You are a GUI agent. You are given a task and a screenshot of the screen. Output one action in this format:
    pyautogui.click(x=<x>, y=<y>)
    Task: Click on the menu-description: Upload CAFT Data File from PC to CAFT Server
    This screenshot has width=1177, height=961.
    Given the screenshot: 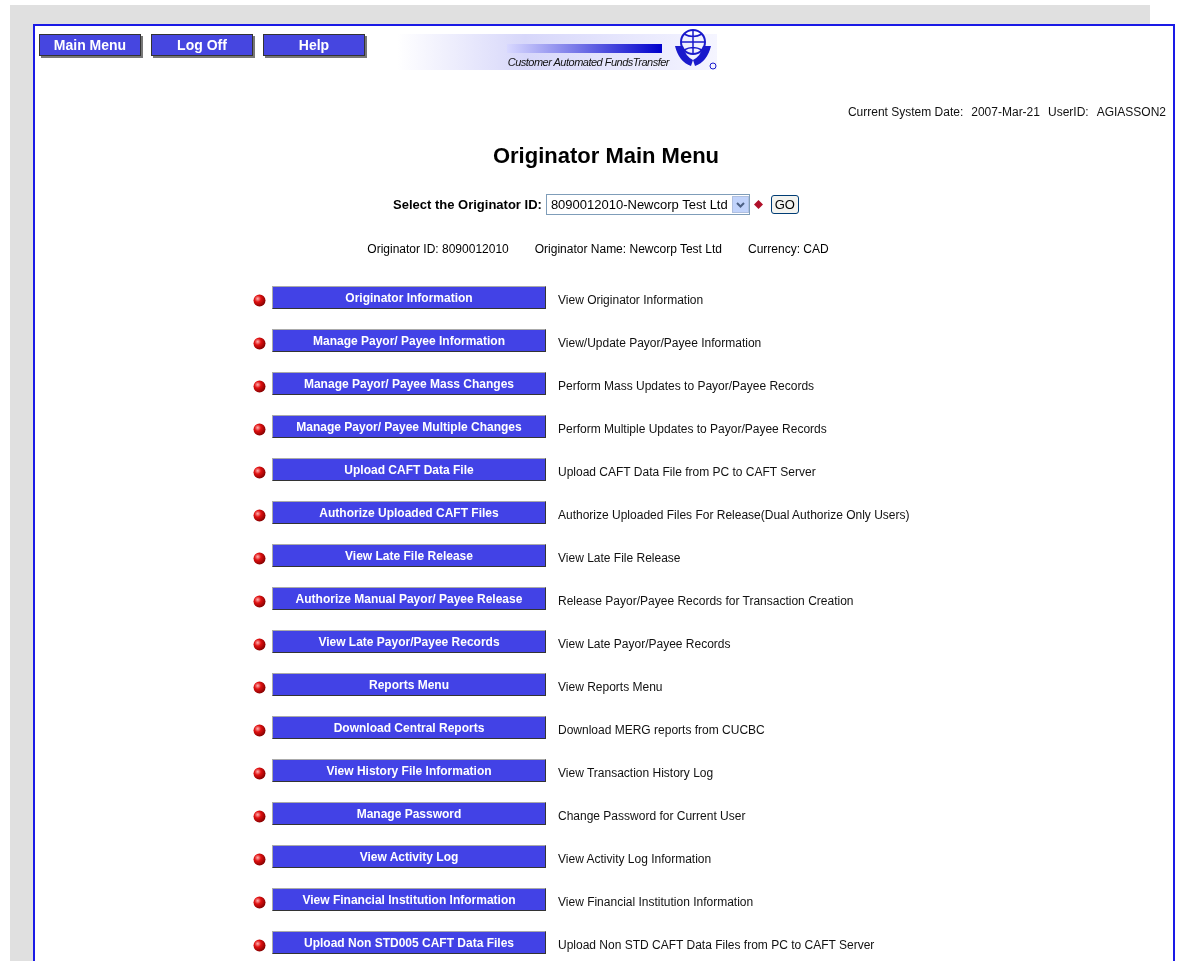 What is the action you would take?
    pyautogui.click(x=687, y=471)
    